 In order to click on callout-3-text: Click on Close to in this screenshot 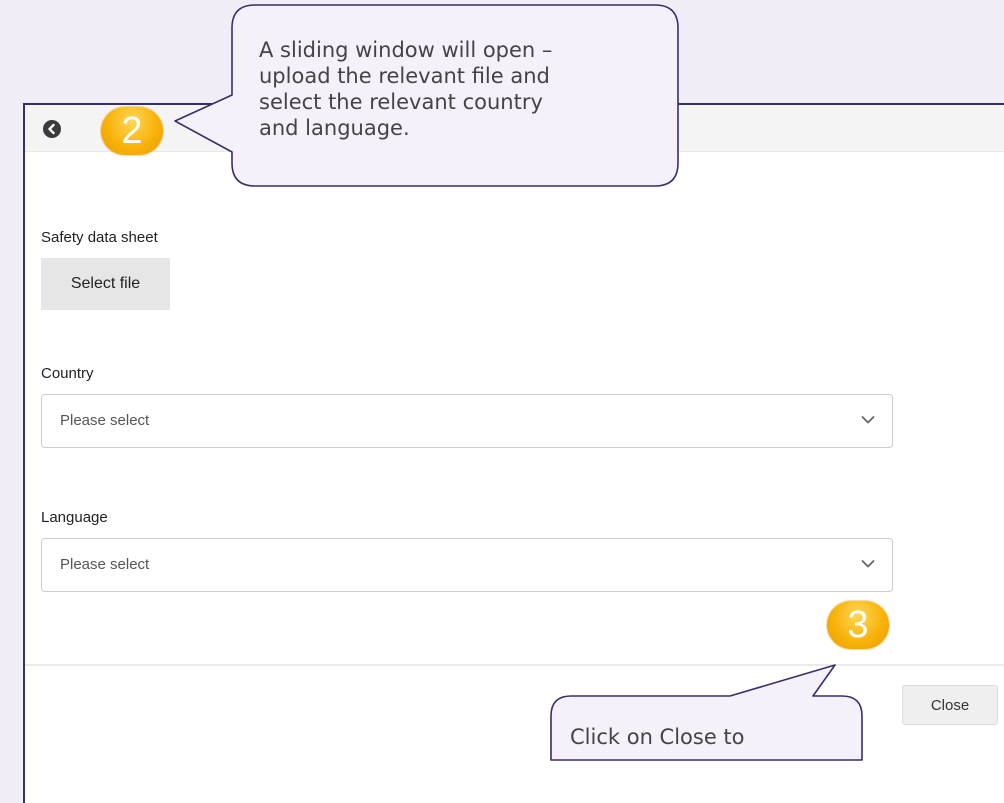, I will do `click(657, 737)`.